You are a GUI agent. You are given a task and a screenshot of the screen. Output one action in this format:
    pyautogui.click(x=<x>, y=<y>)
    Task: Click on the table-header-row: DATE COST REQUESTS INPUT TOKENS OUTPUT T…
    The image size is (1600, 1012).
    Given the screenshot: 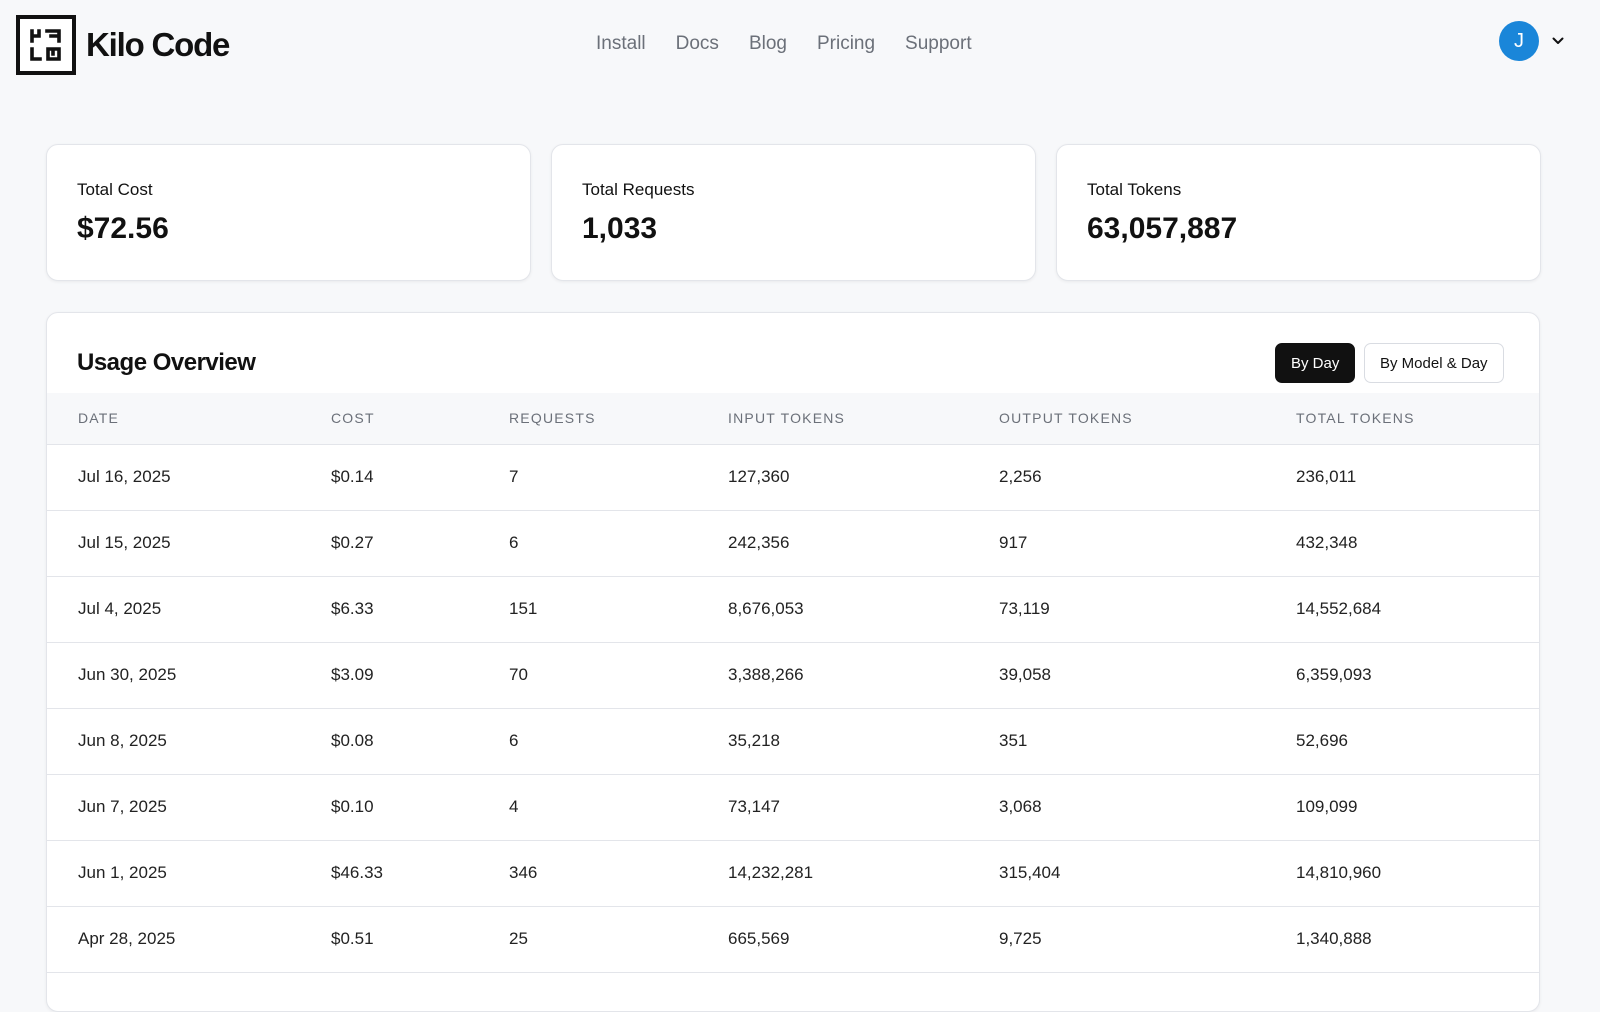 What is the action you would take?
    pyautogui.click(x=793, y=419)
    